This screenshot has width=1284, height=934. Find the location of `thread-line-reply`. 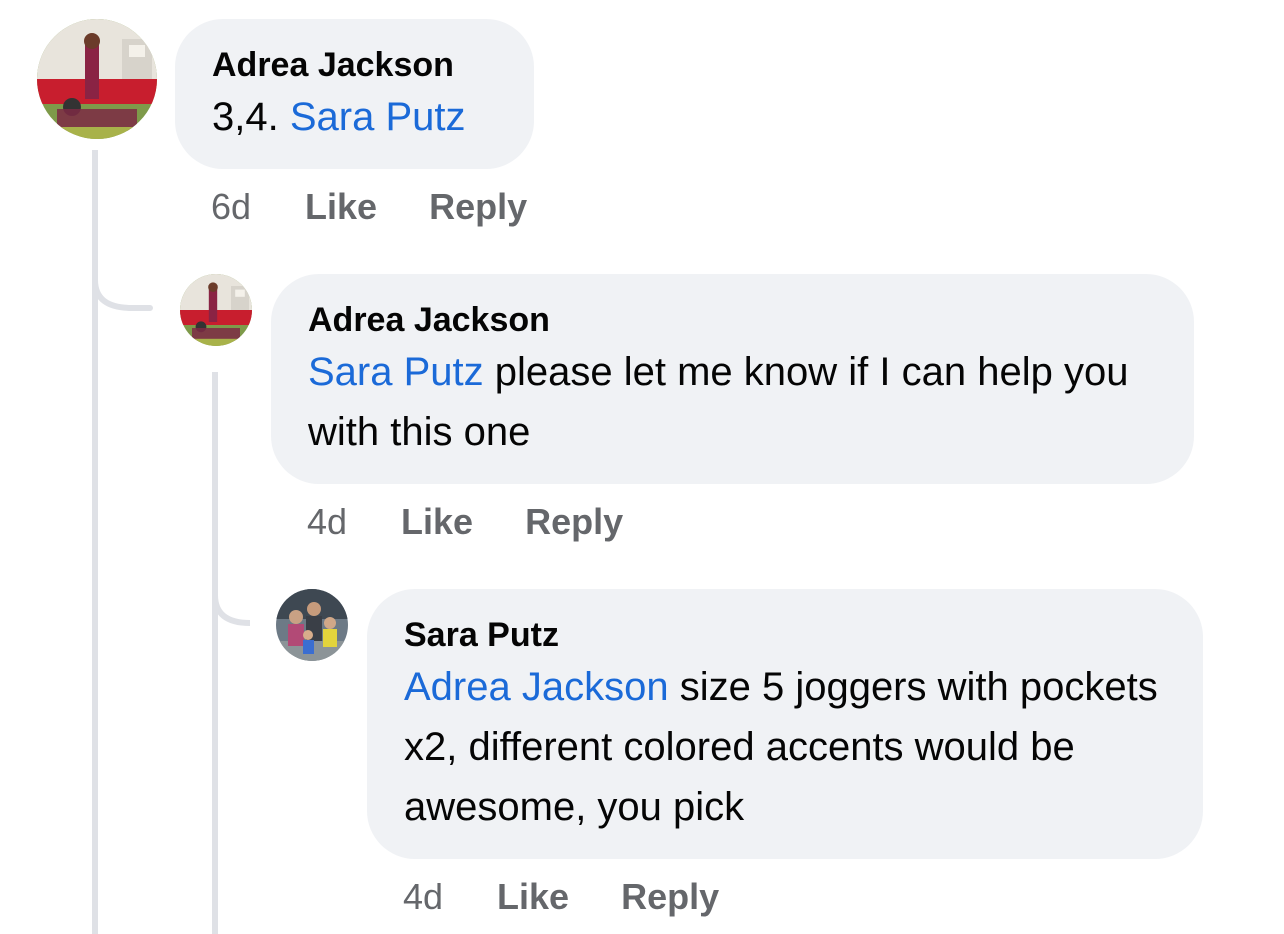

thread-line-reply is located at coordinates (215, 653).